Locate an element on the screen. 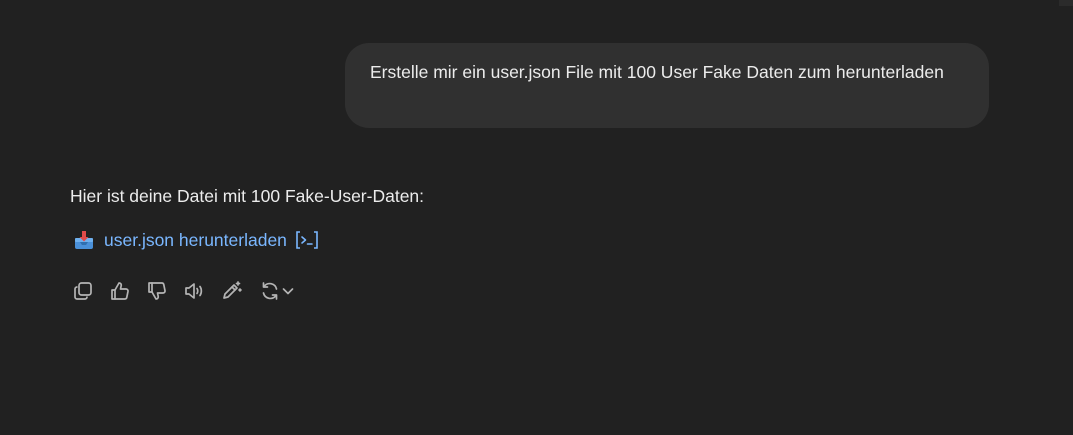 The image size is (1073, 435). thumbs-up-button is located at coordinates (120, 291).